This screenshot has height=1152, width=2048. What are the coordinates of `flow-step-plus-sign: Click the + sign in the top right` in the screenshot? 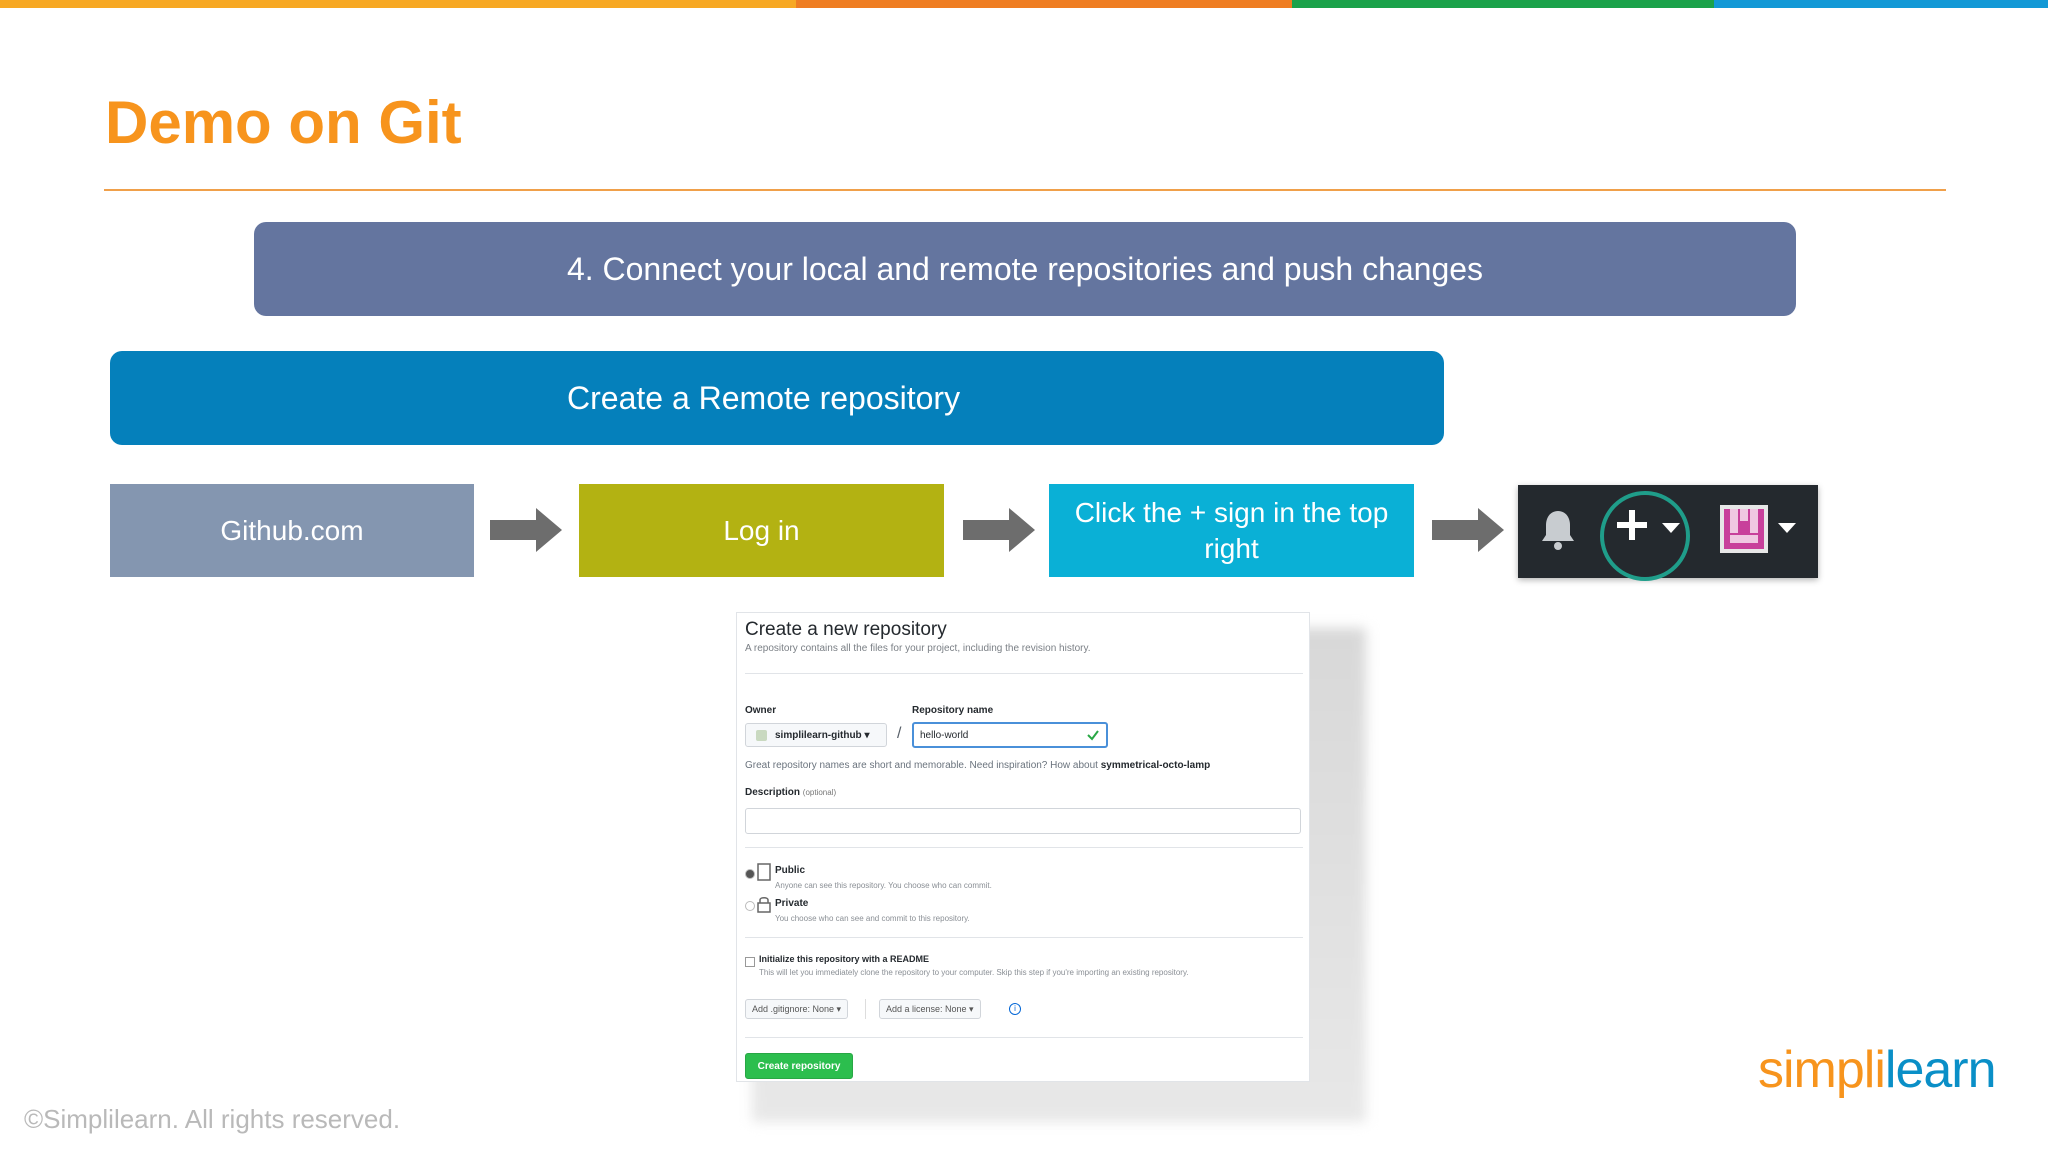 It's located at (1231, 530).